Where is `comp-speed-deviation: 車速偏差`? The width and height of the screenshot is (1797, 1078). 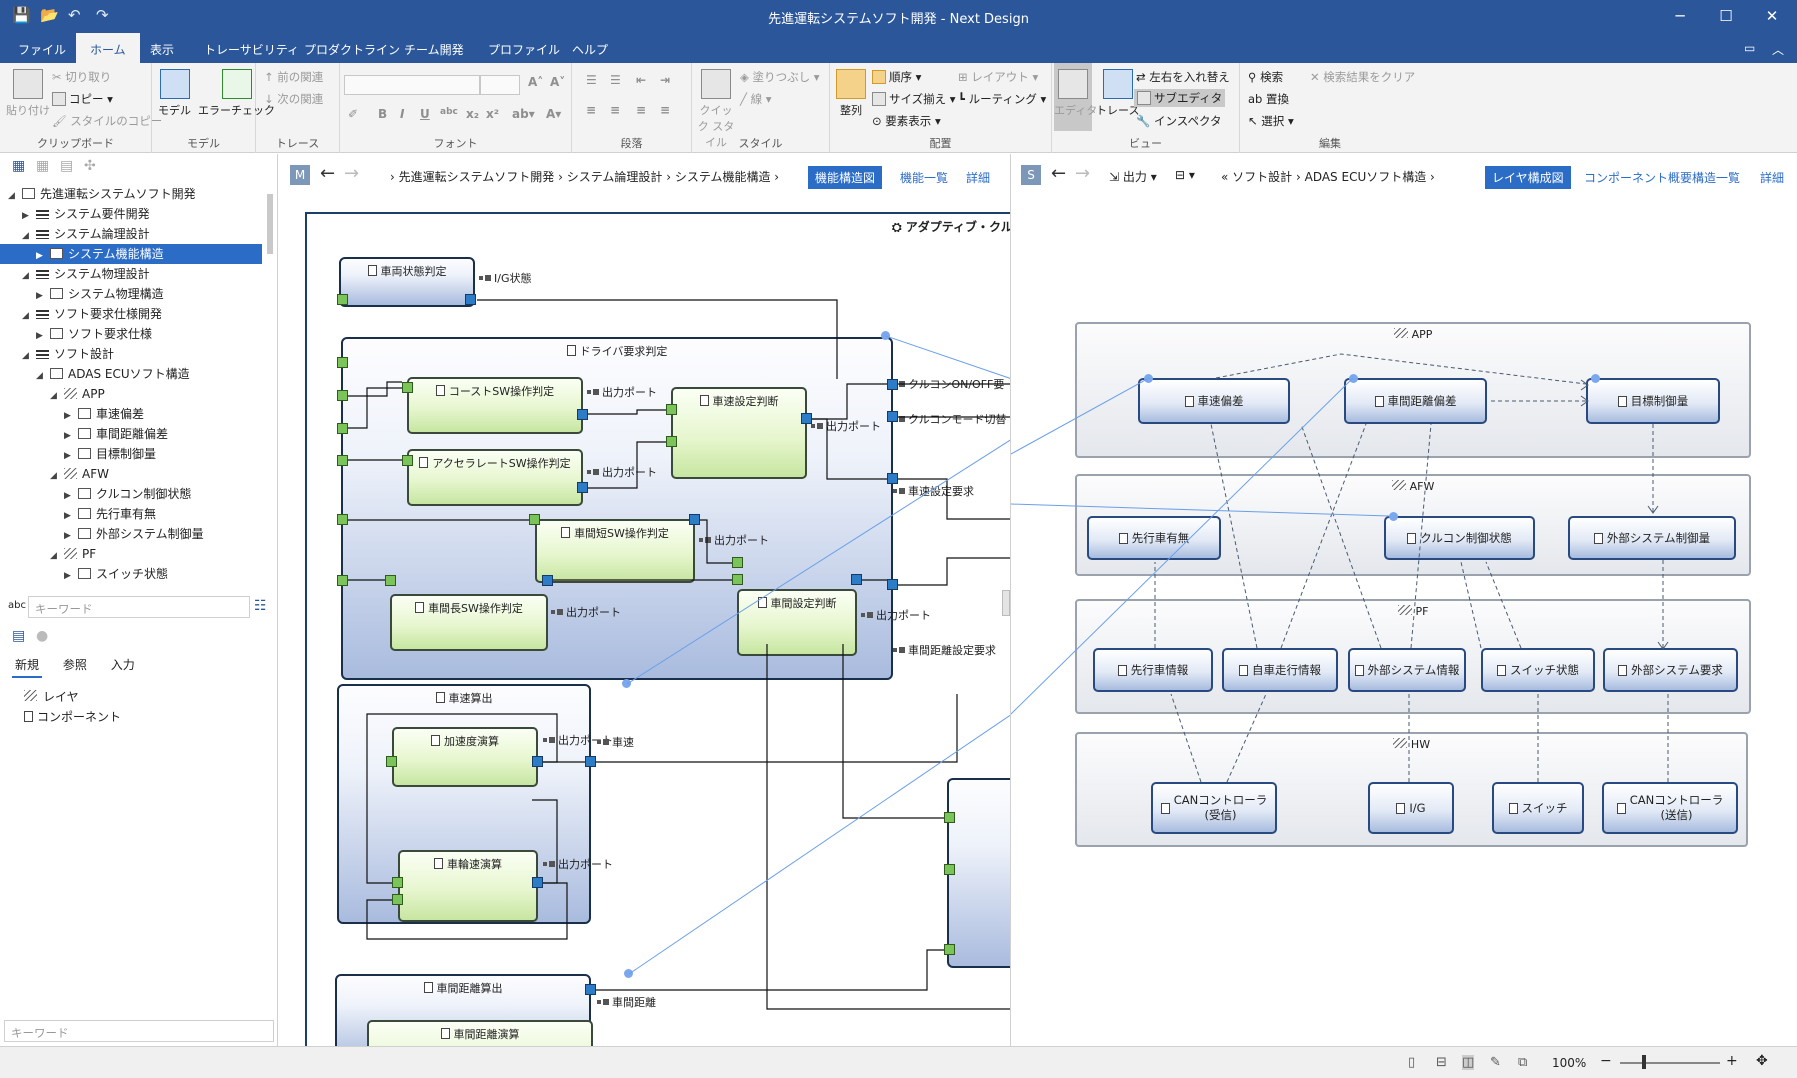 comp-speed-deviation: 車速偏差 is located at coordinates (1214, 401).